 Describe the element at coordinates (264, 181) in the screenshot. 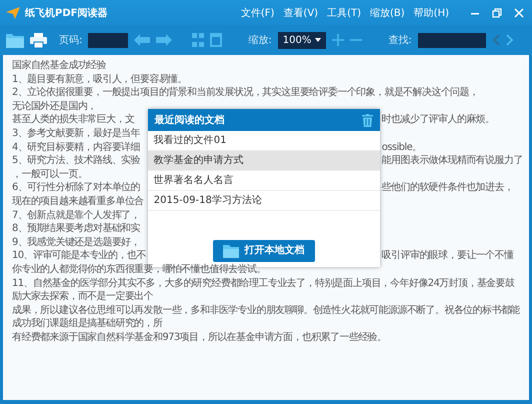

I see `recent-document-item: 世界著名名人名言` at that location.